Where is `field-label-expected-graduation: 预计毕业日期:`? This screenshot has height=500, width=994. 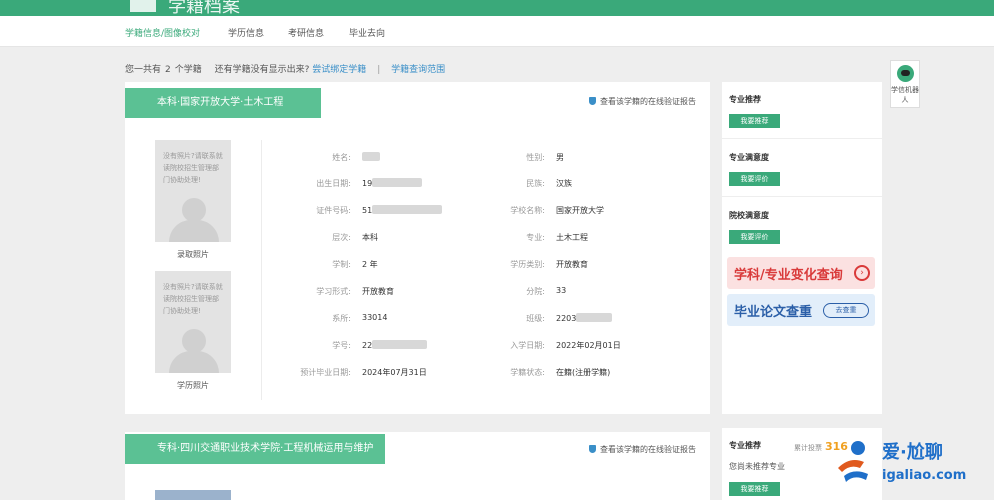 field-label-expected-graduation: 预计毕业日期: is located at coordinates (325, 372).